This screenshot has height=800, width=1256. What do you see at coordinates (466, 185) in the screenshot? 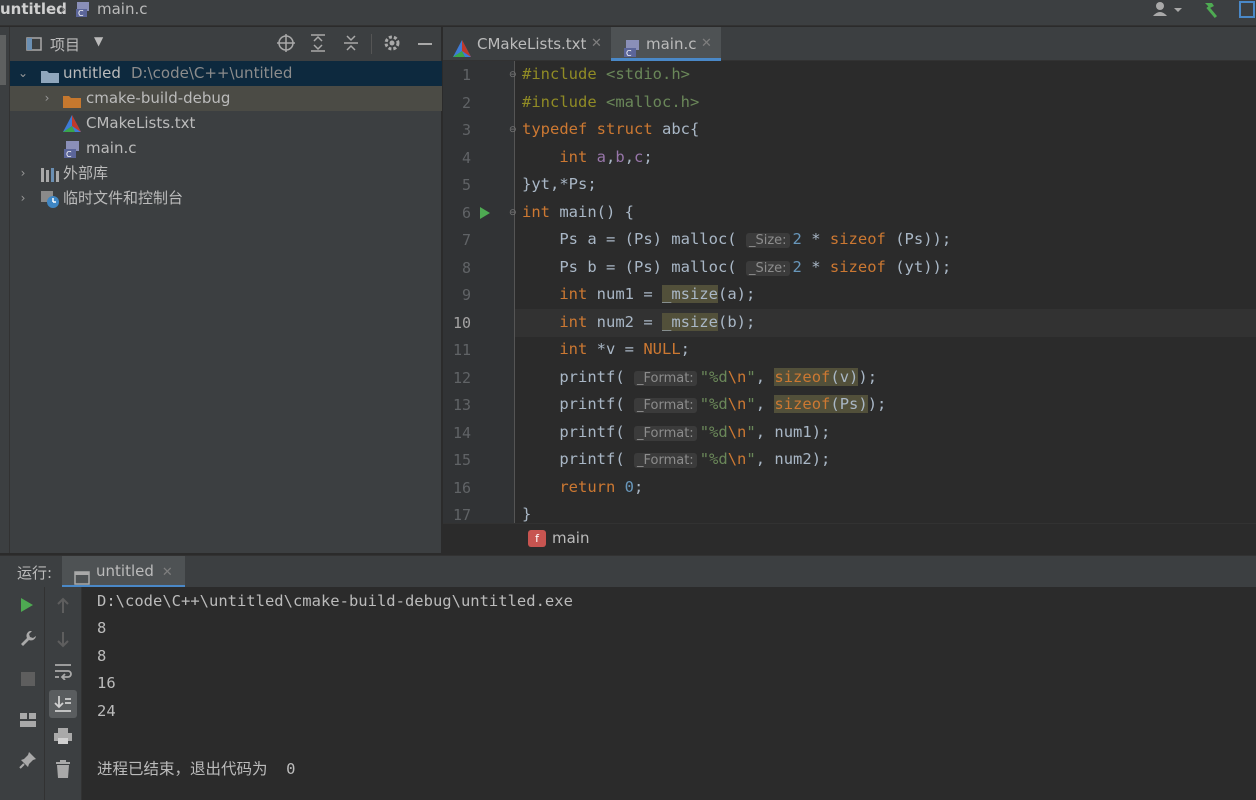
I see `line-number: 5` at bounding box center [466, 185].